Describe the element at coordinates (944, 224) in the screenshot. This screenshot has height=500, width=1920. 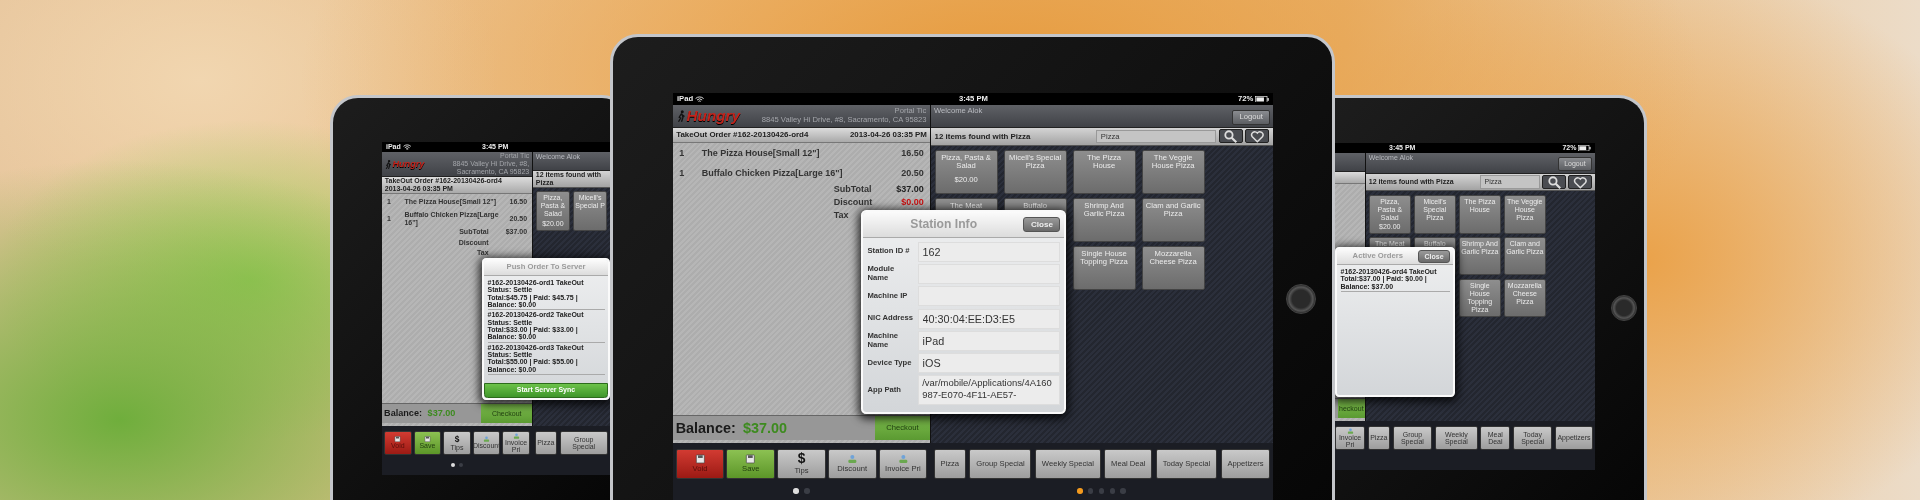
I see `dialog-title: Station Info` at that location.